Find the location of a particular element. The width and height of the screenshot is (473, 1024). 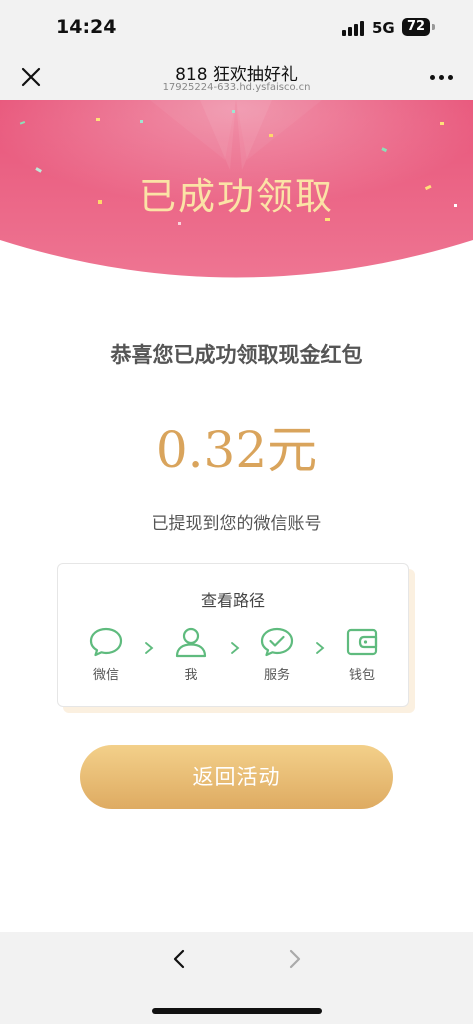

path-card: 查看路径 微信 我 服务 钱包 is located at coordinates (233, 635).